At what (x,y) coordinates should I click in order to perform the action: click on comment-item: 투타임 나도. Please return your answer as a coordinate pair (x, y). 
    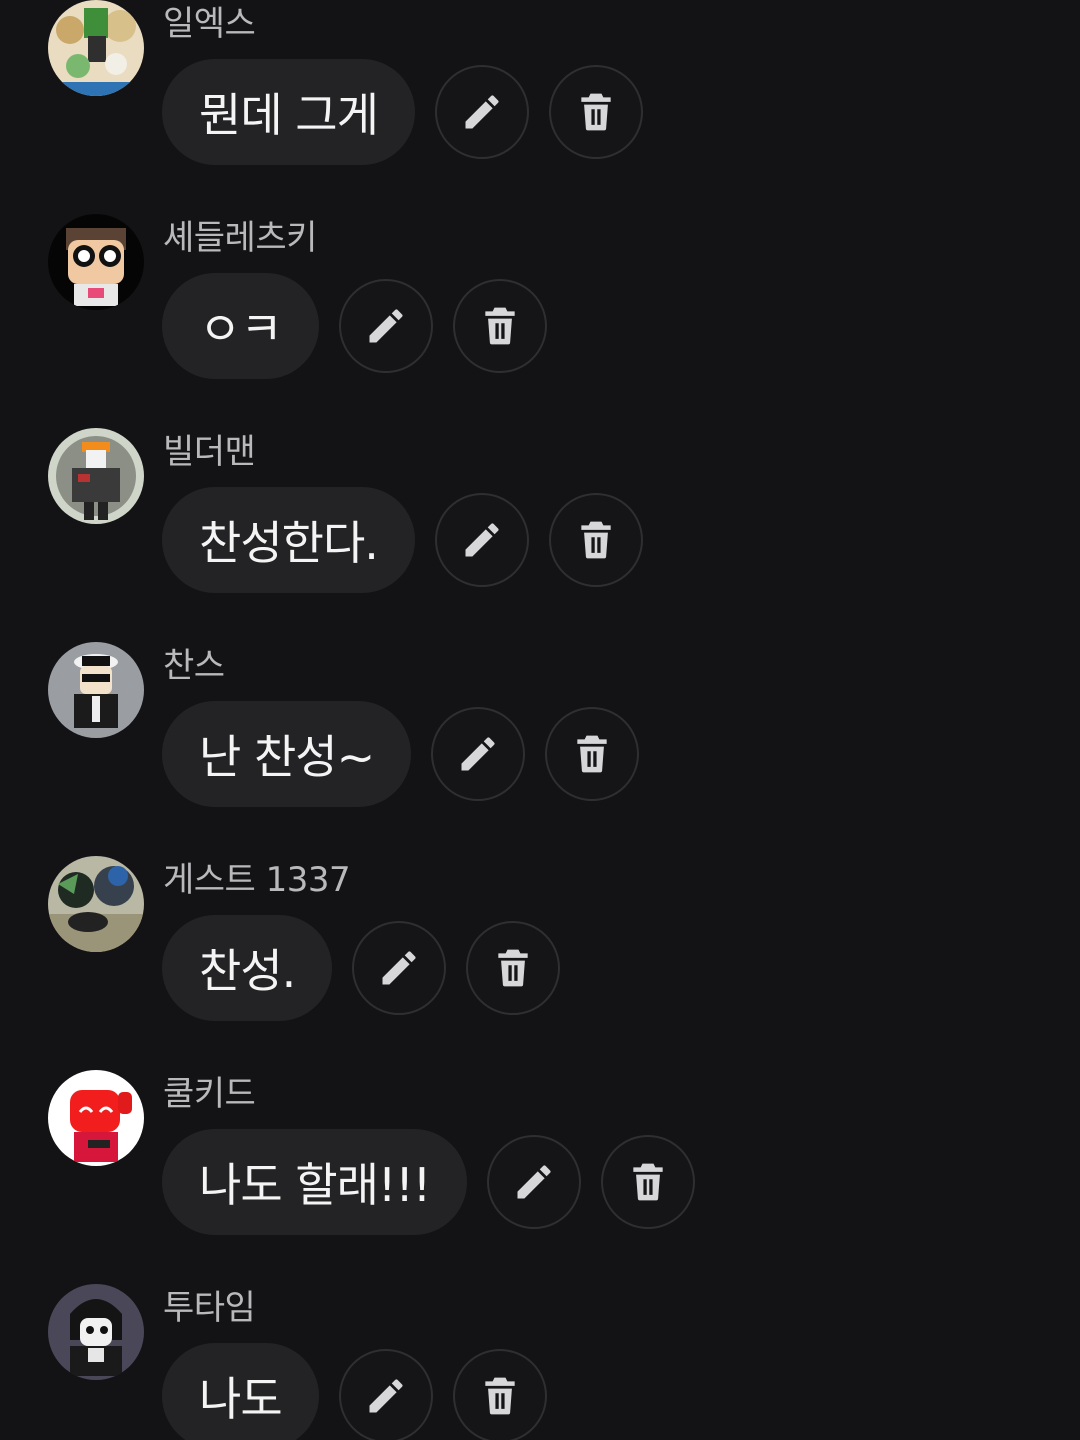
    Looking at the image, I should click on (540, 1362).